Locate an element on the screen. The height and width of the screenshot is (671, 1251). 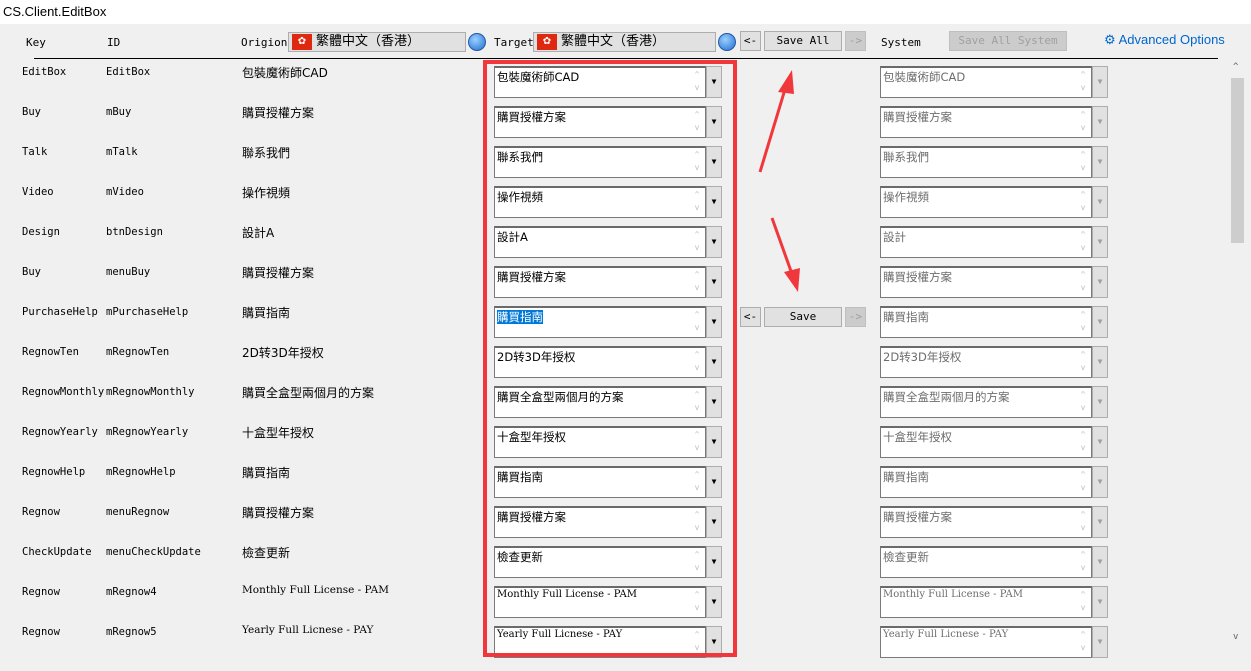
row-id: mRegnowYearly is located at coordinates (147, 432).